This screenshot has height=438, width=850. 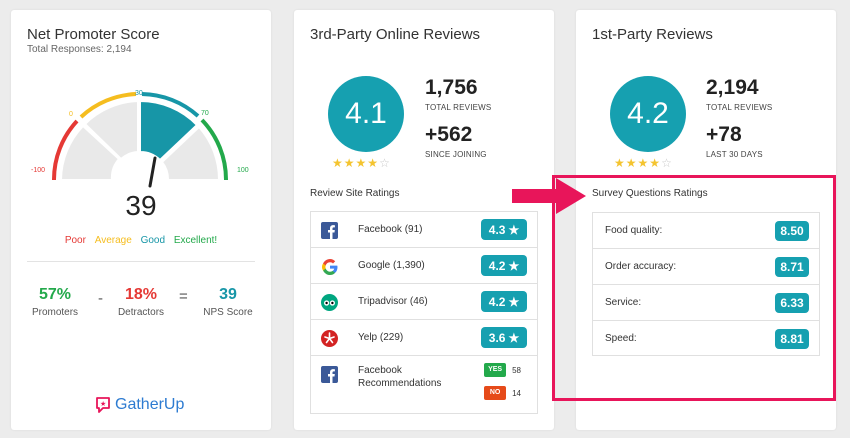 What do you see at coordinates (495, 393) in the screenshot?
I see `no-badge: NO` at bounding box center [495, 393].